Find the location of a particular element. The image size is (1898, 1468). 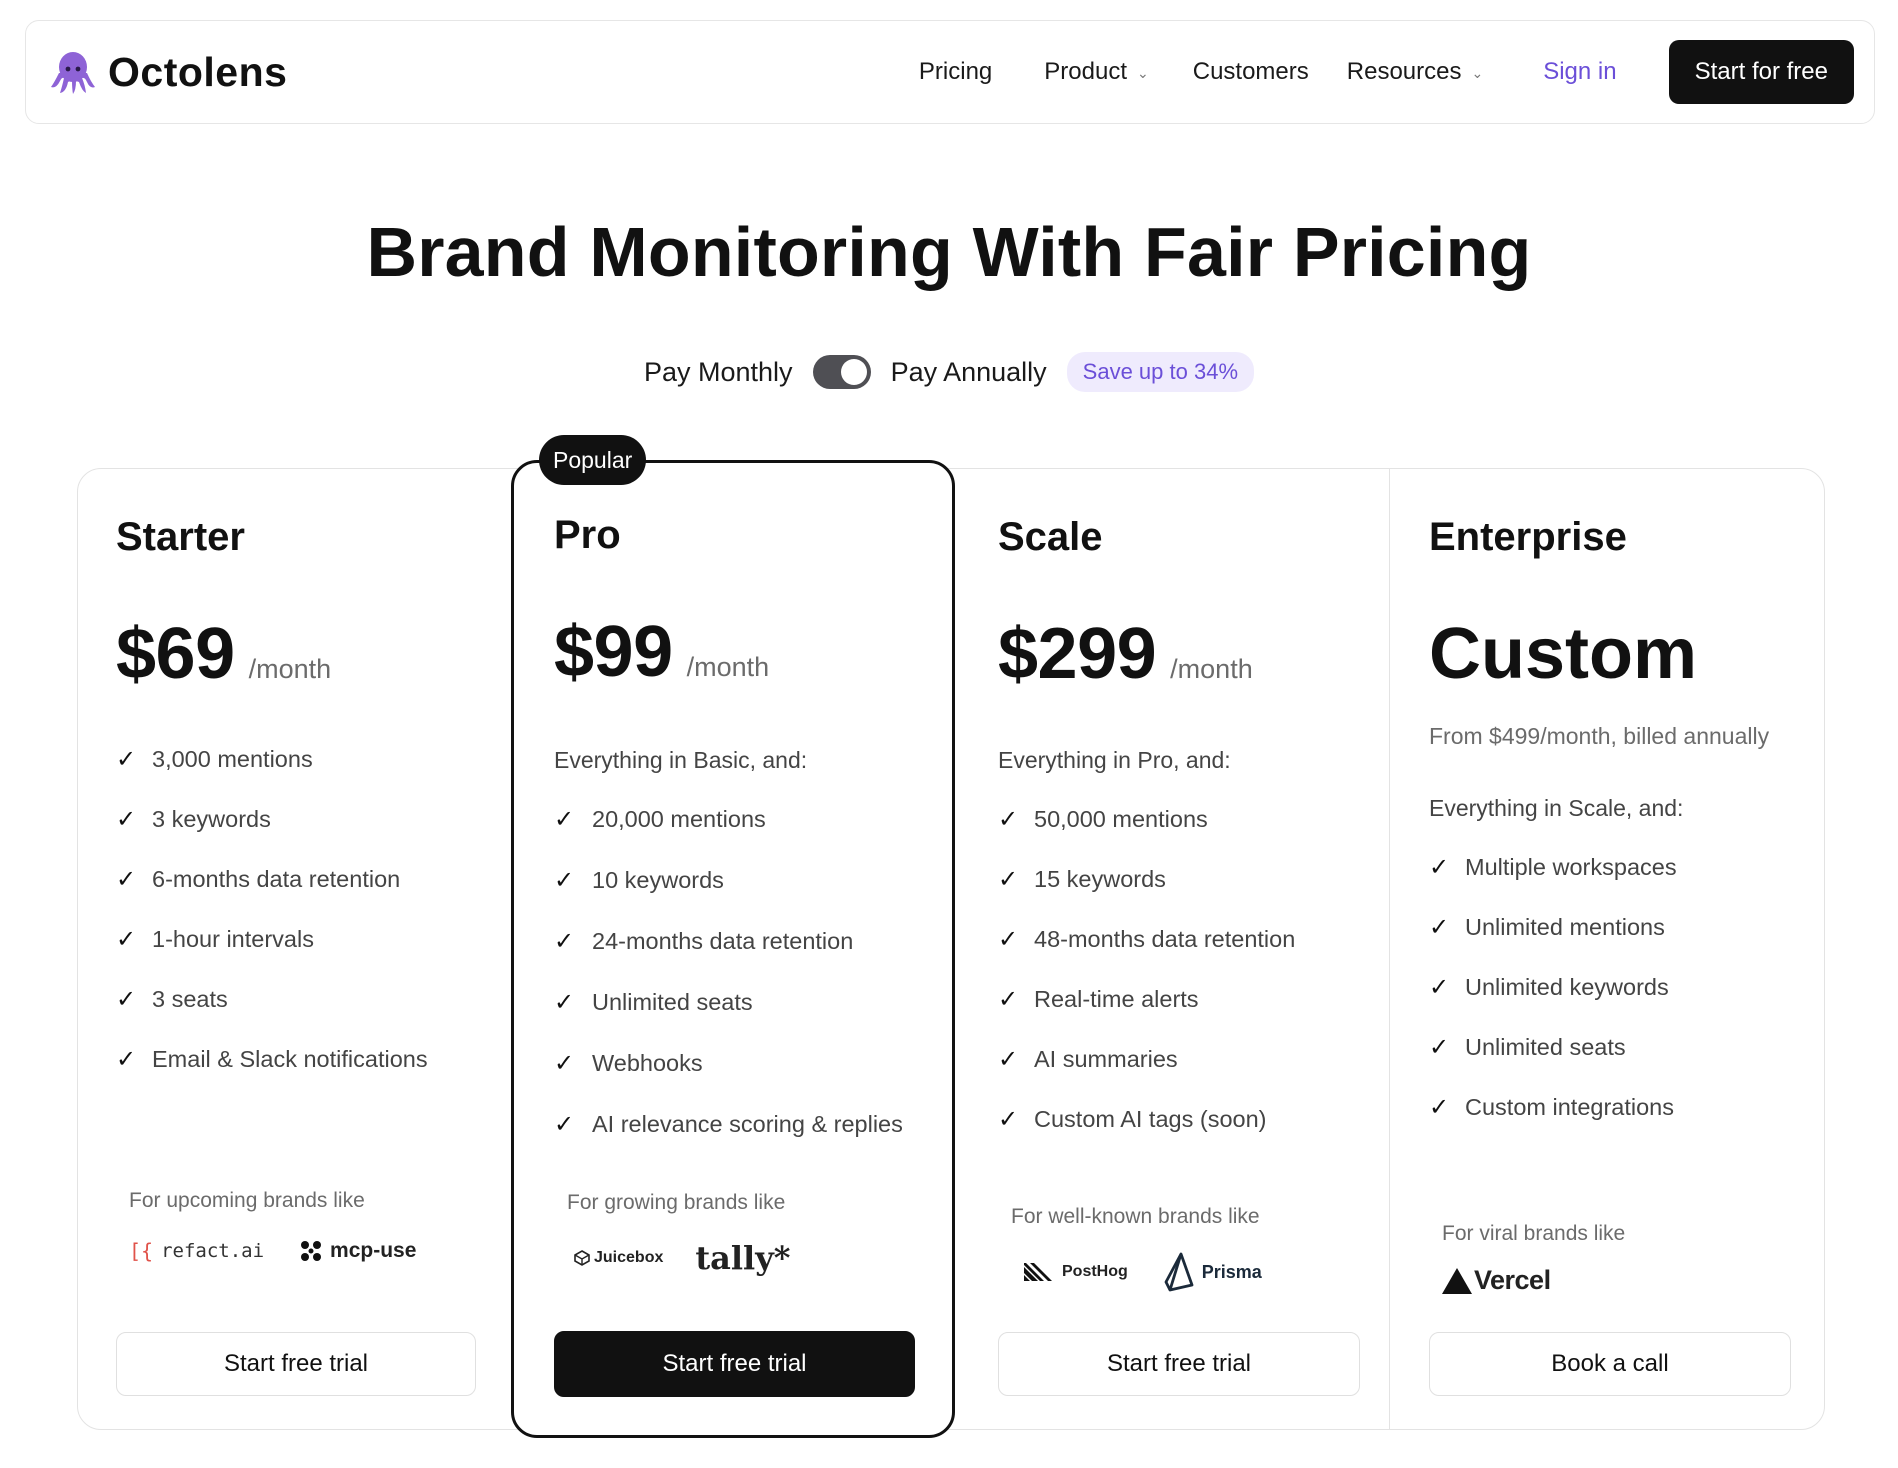

feature-text: Custom AI tags (soon) is located at coordinates (1150, 1118).